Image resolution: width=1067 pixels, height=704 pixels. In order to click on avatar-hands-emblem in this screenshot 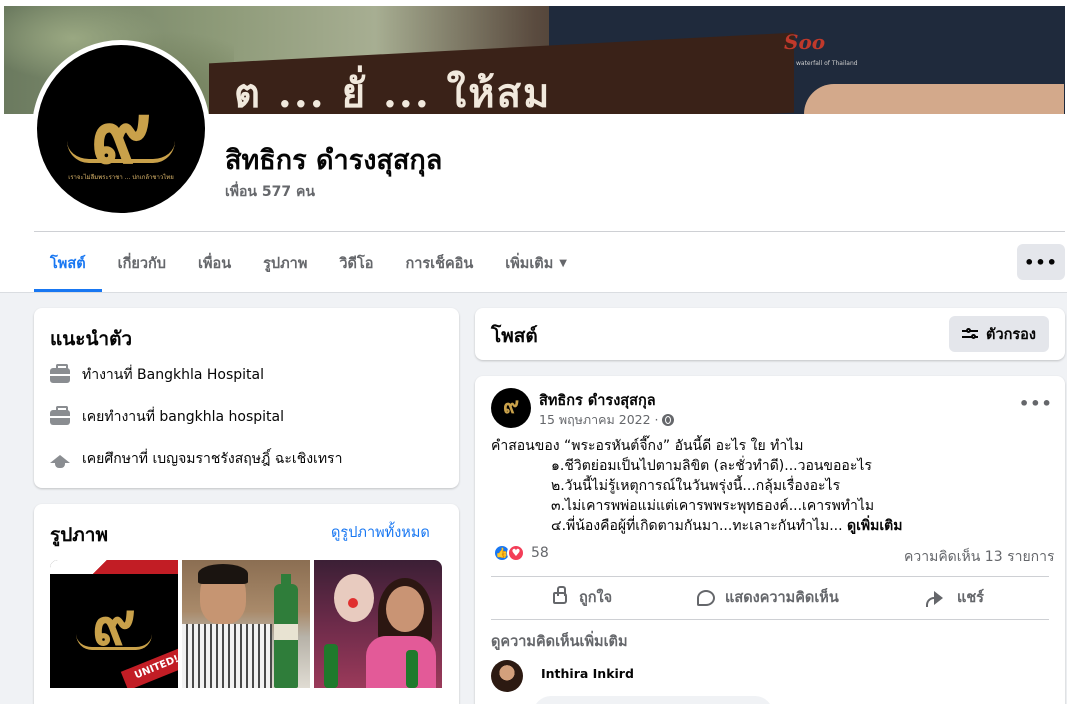, I will do `click(121, 152)`.